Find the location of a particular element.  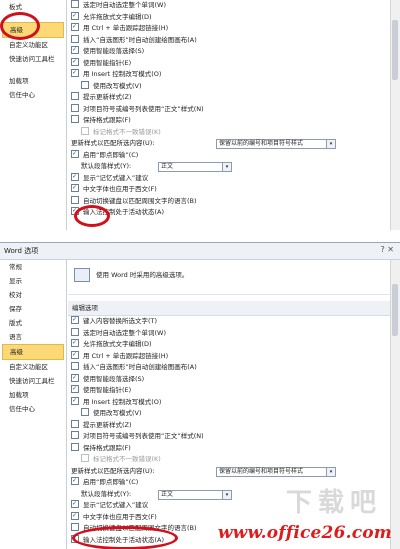

sidebar-item: 高级 is located at coordinates (33, 352).